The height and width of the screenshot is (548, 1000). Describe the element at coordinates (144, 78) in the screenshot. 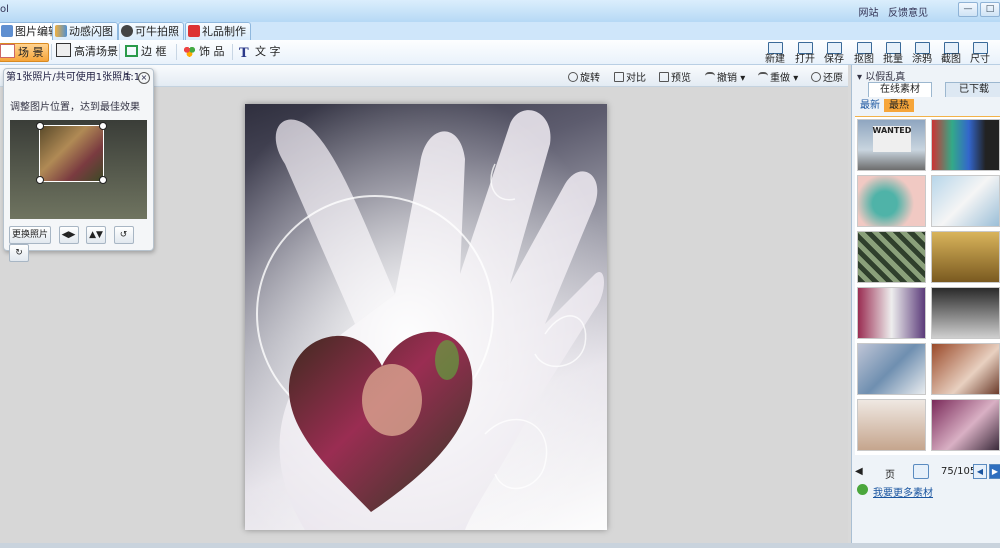

I see `close-icon: ×` at that location.